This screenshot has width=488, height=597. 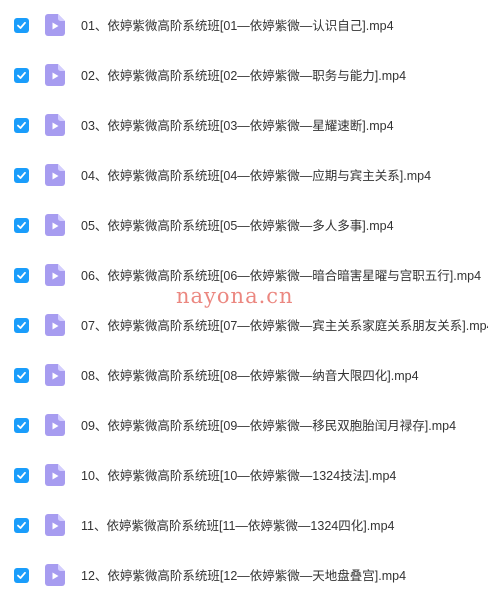 I want to click on file-row: 09、依婷紫微高阶系统班[09—依婷紫微—移民双胞胎闰月禄存].mp4, so click(x=244, y=426).